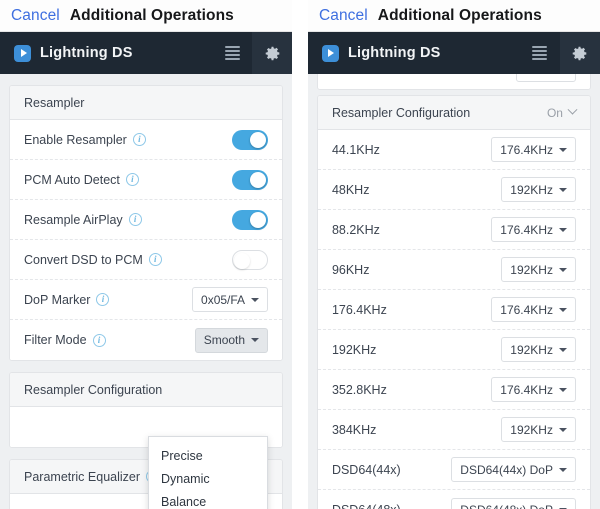  Describe the element at coordinates (250, 259) in the screenshot. I see `convert-dsd-to-pcm-toggle` at that location.